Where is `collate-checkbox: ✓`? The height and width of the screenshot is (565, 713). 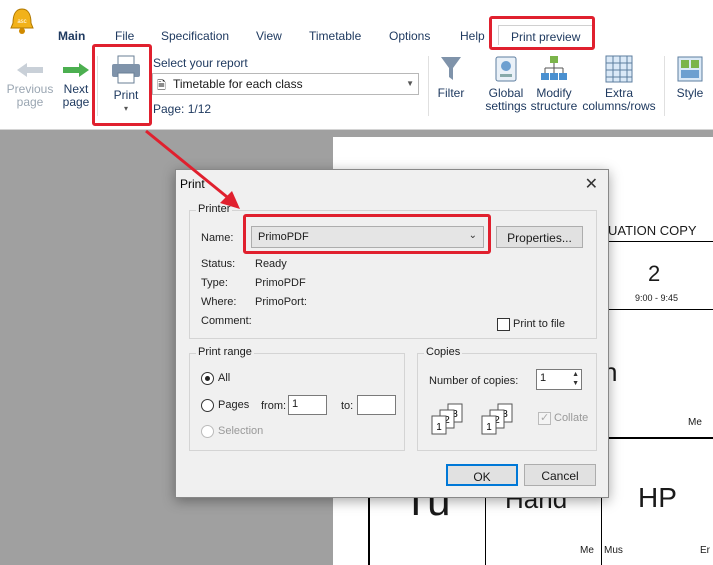 collate-checkbox: ✓ is located at coordinates (544, 418).